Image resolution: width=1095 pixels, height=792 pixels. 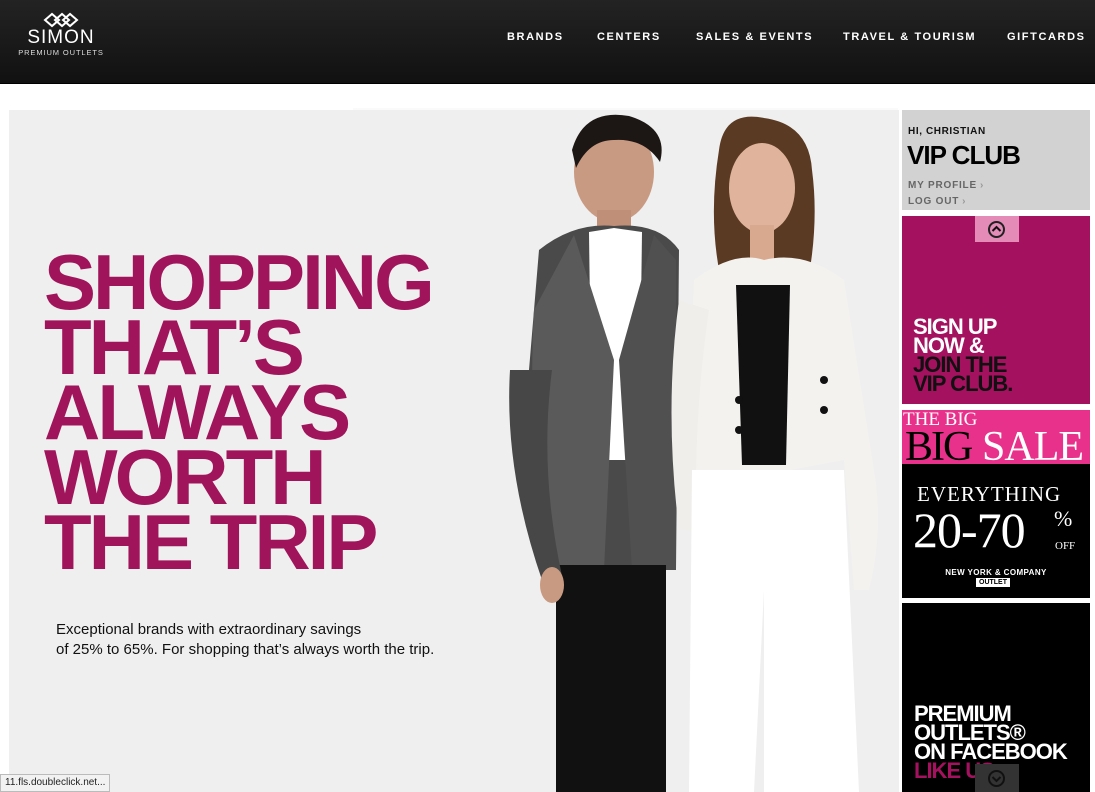 What do you see at coordinates (969, 530) in the screenshot?
I see `sale-range: 20-70` at bounding box center [969, 530].